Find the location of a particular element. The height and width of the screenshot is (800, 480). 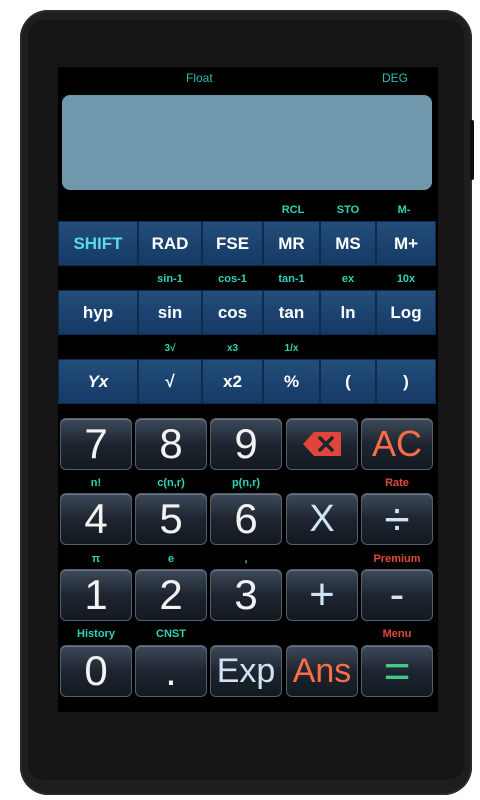

decimal-point-button: . is located at coordinates (171, 671).